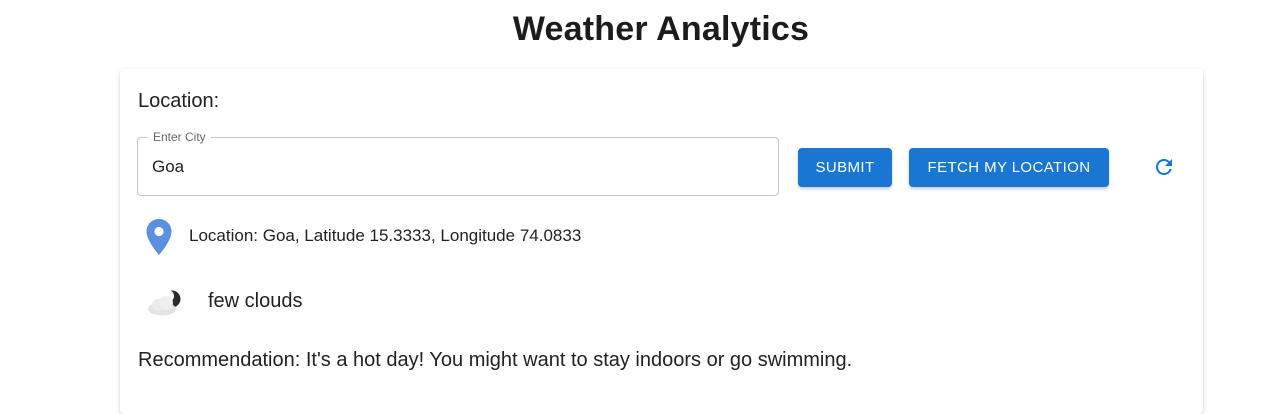 The height and width of the screenshot is (414, 1280). I want to click on city-field: Enter City, so click(458, 163).